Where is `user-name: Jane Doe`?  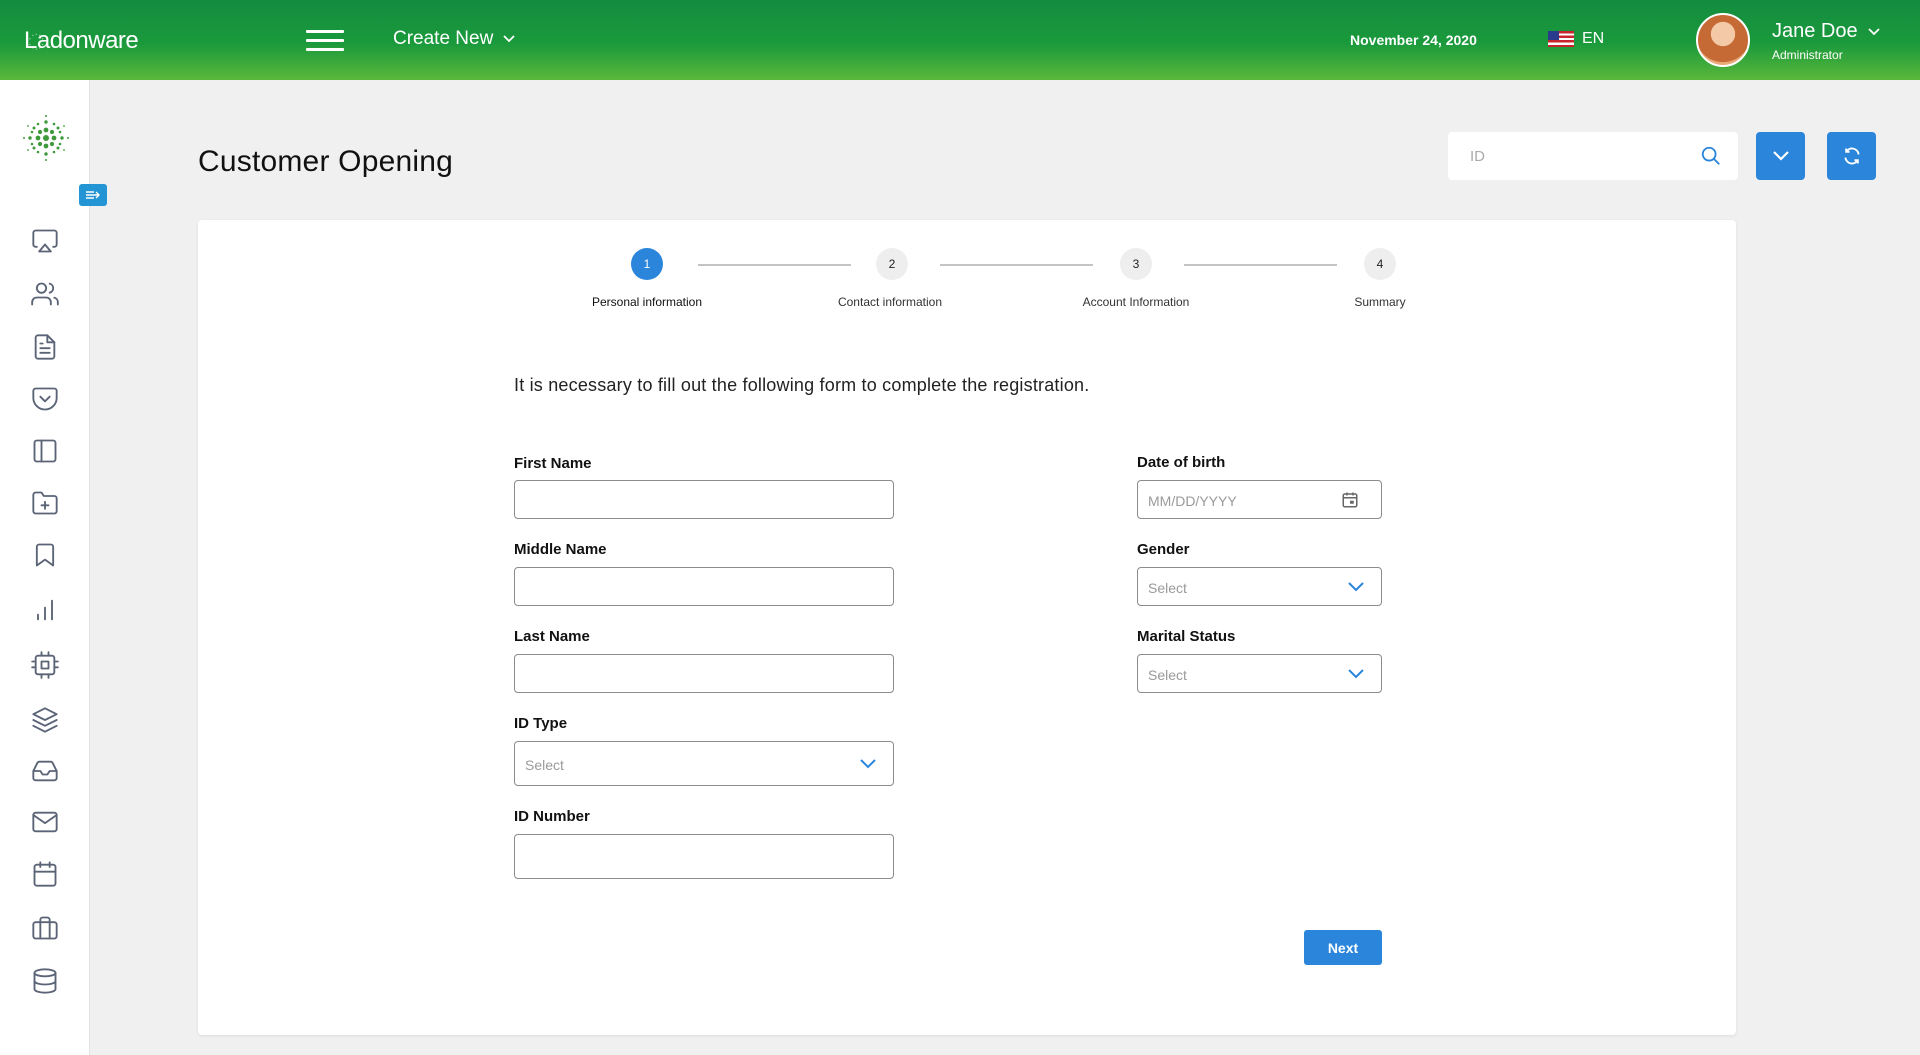 user-name: Jane Doe is located at coordinates (1815, 31).